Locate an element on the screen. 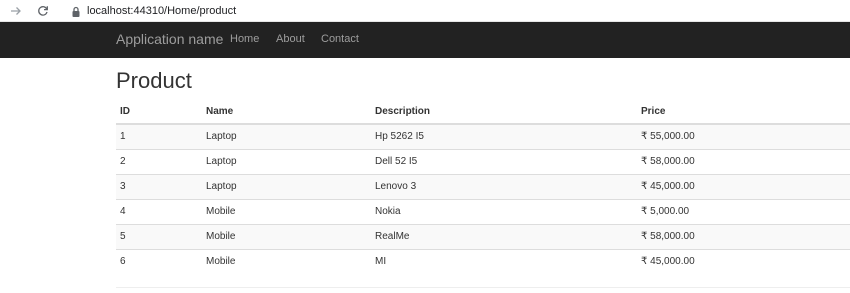 The height and width of the screenshot is (293, 850). column-header-price: Price is located at coordinates (743, 112).